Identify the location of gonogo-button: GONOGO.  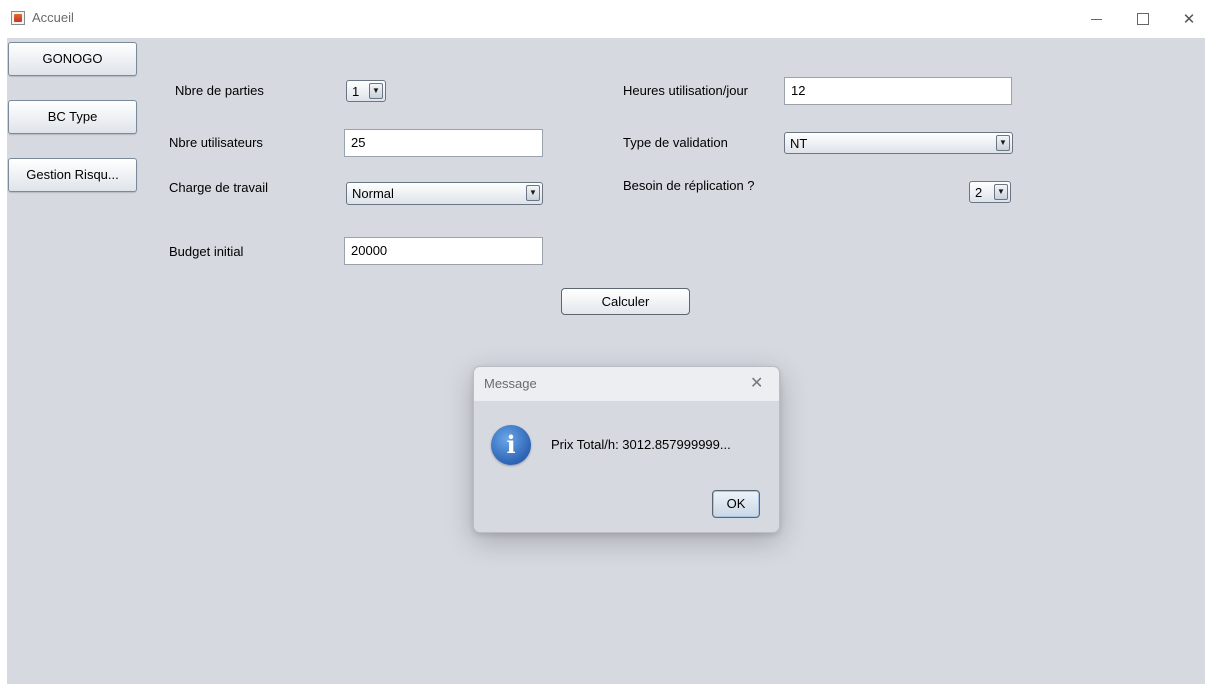
(72, 59).